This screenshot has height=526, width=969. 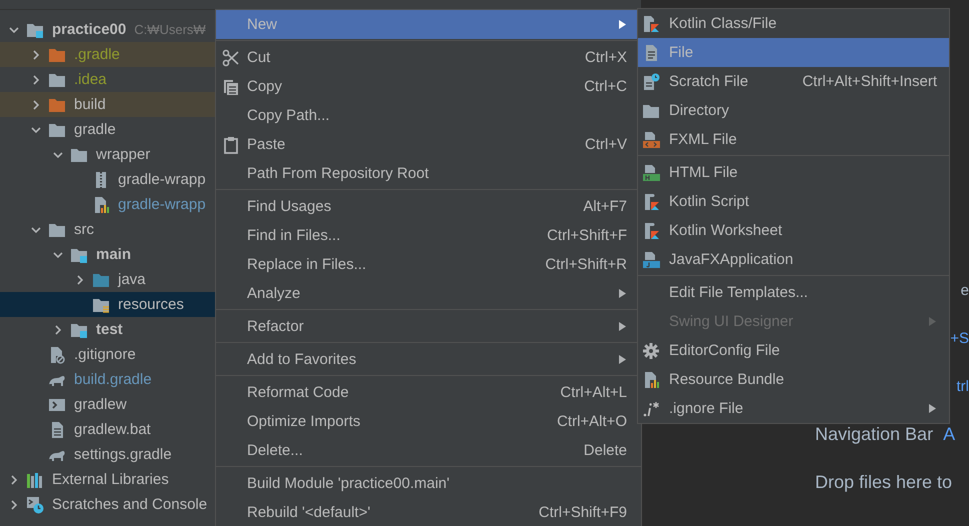 What do you see at coordinates (262, 24) in the screenshot?
I see `menu-item-label: New` at bounding box center [262, 24].